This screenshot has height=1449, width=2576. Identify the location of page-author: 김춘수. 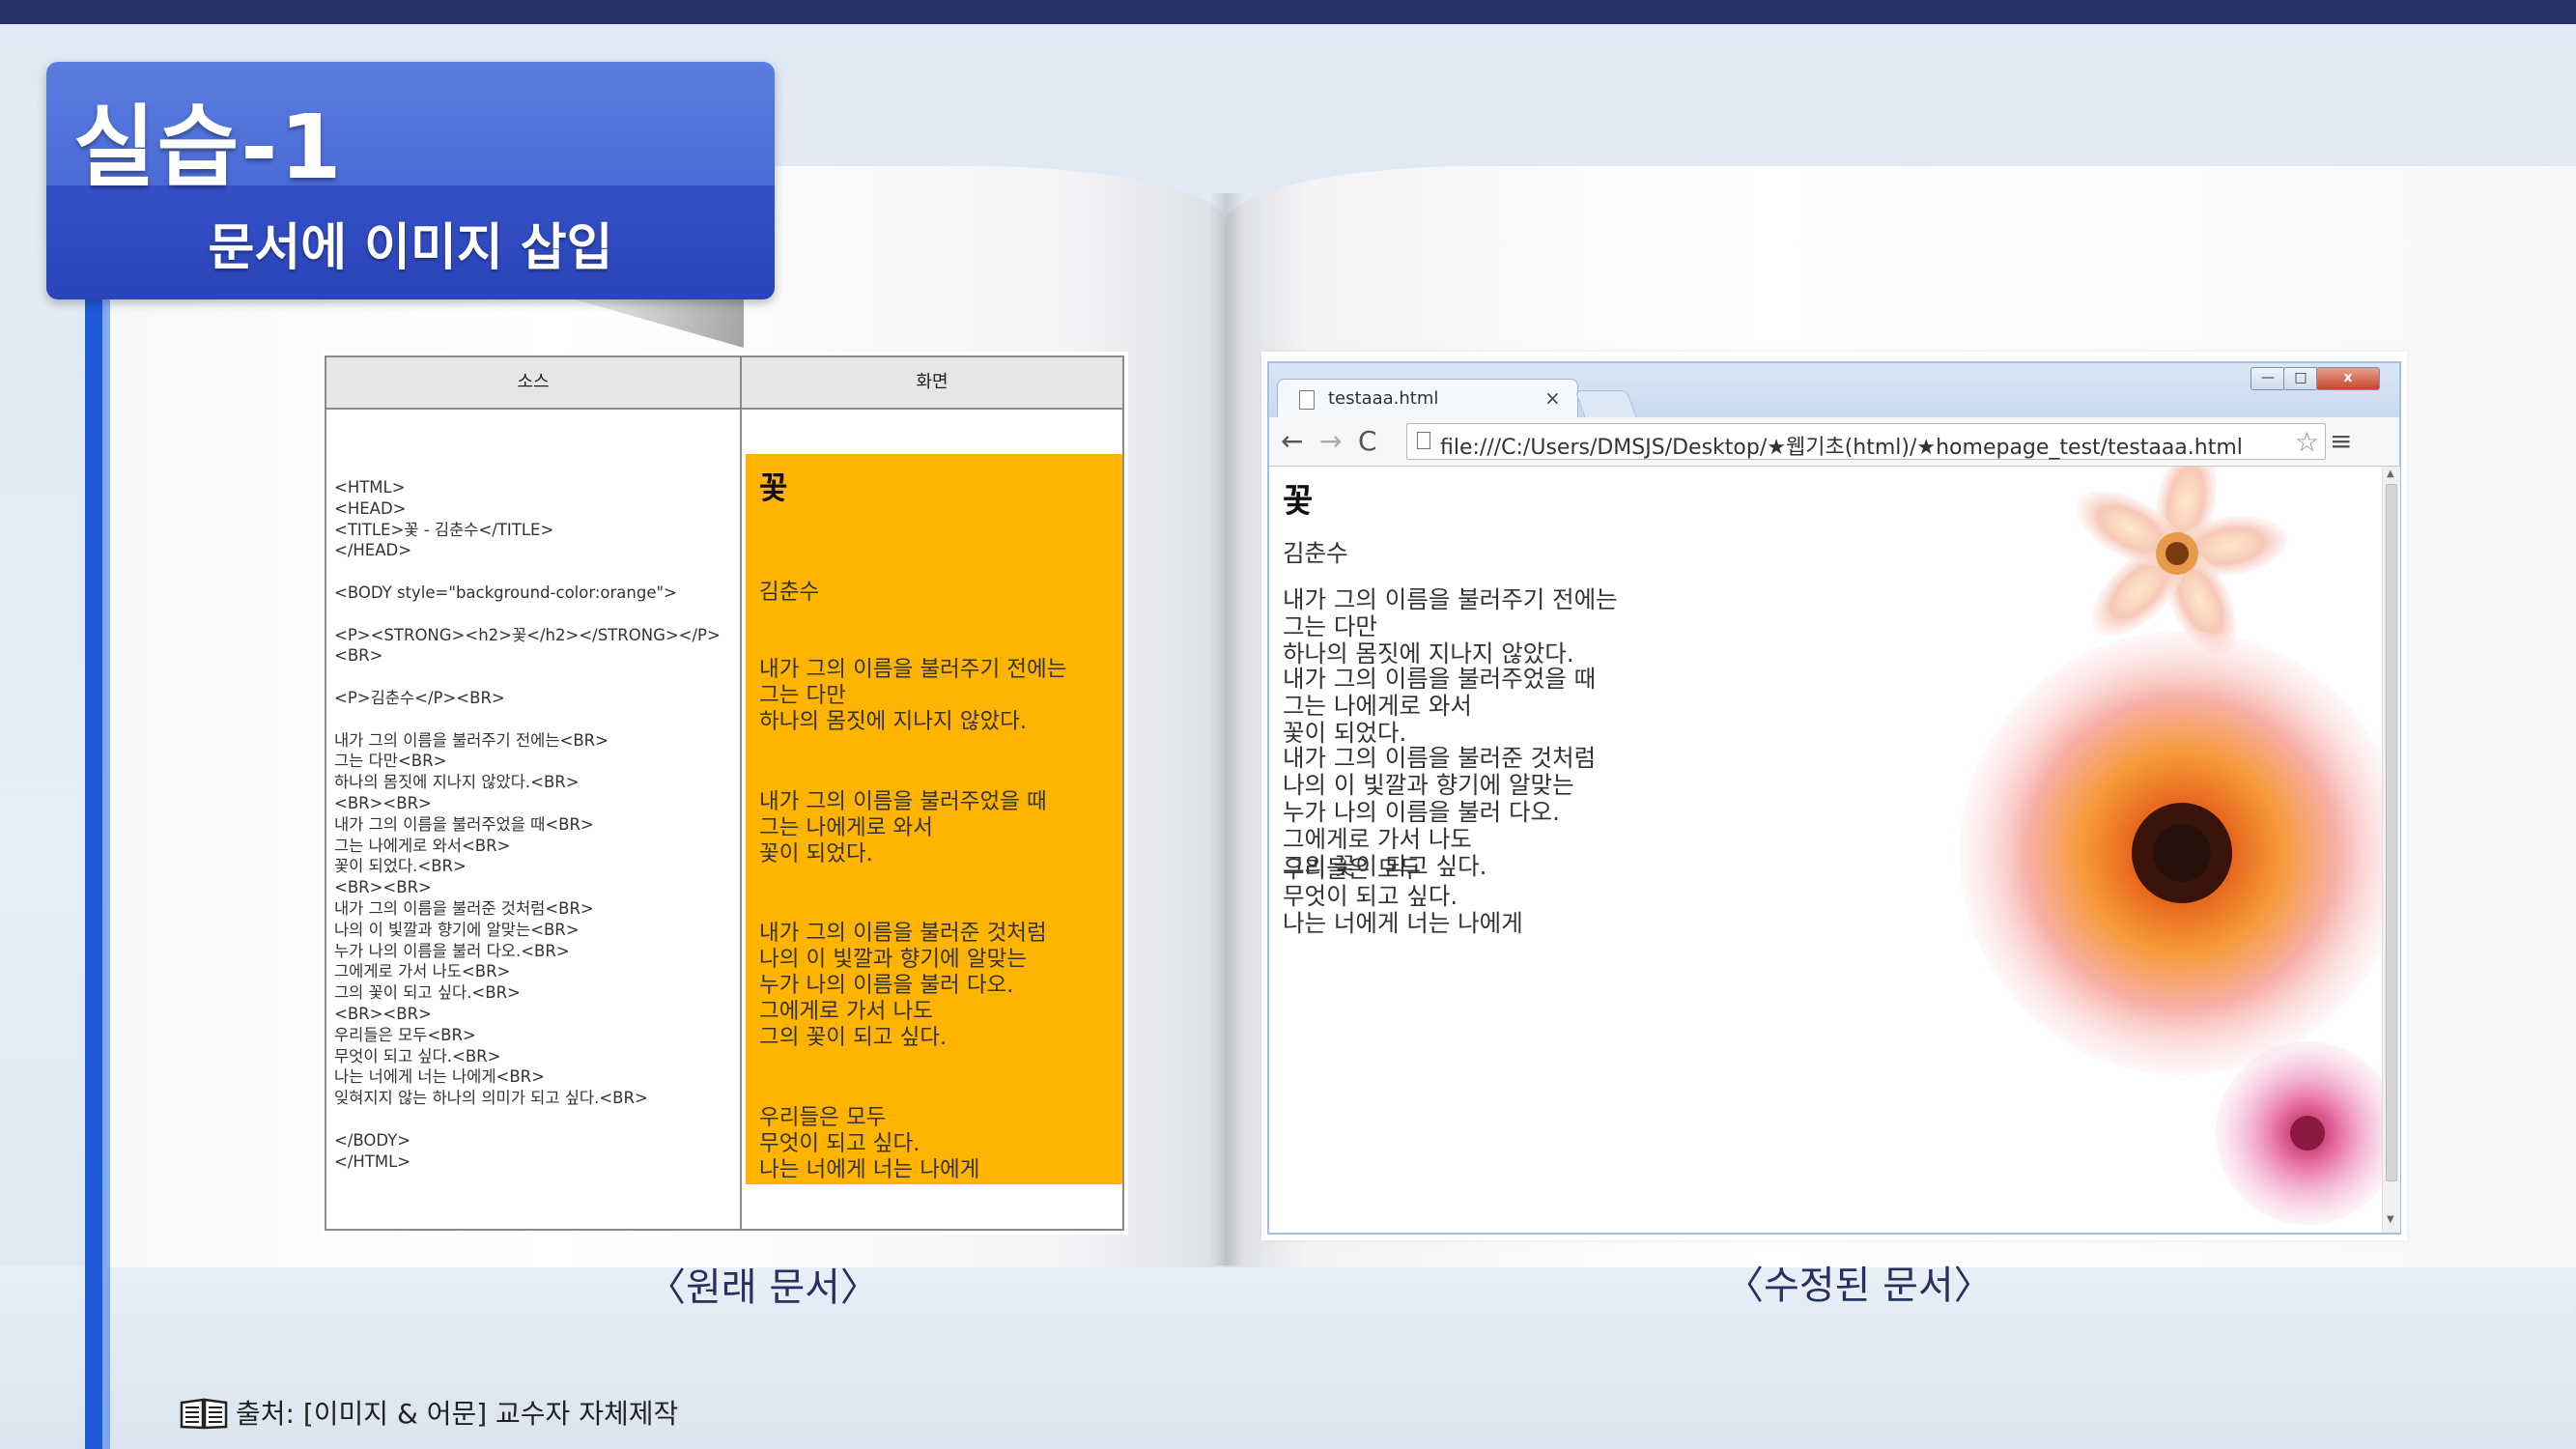
(1315, 553).